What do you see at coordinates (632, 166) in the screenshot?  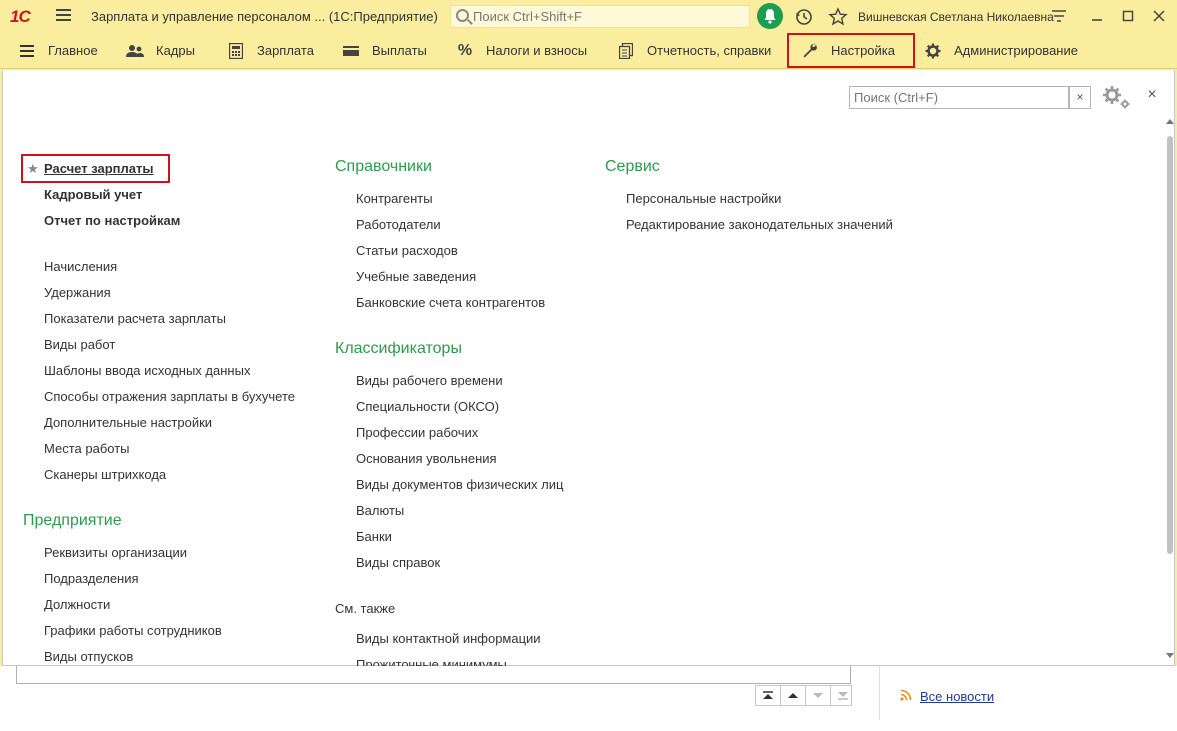 I see `group-title-service: Сервис` at bounding box center [632, 166].